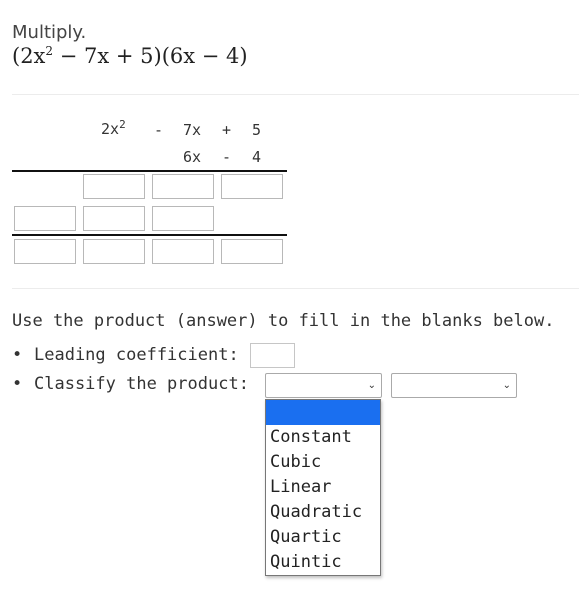  Describe the element at coordinates (192, 130) in the screenshot. I see `setup-term-7x: 7x` at that location.